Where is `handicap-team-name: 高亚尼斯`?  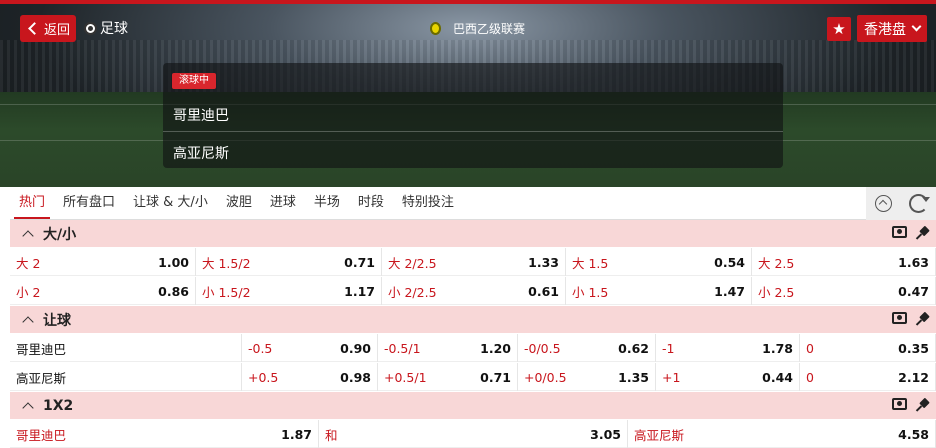
handicap-team-name: 高亚尼斯 is located at coordinates (126, 377).